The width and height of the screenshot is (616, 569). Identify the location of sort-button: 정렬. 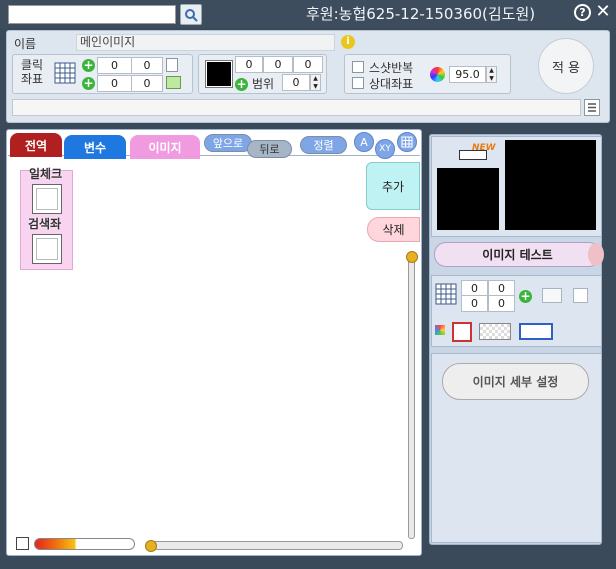
(323, 145).